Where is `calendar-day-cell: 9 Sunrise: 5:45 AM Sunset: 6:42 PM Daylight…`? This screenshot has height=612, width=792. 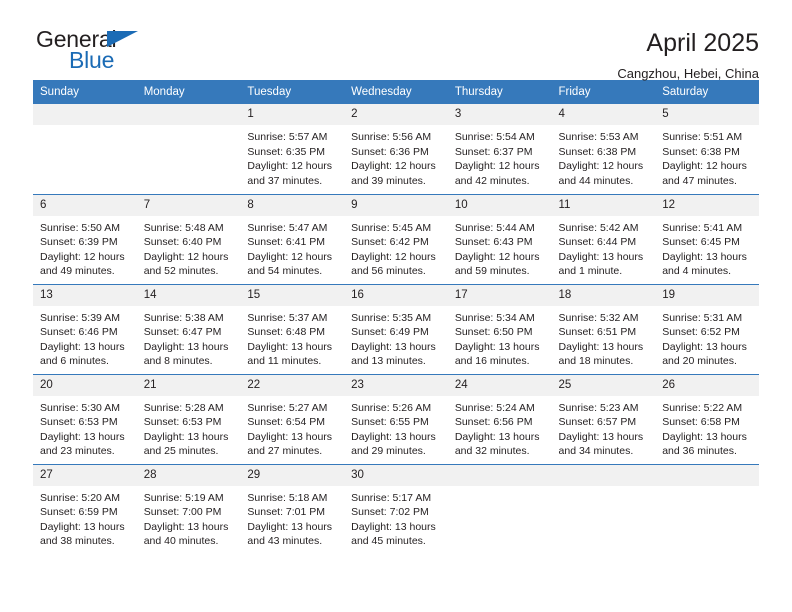 calendar-day-cell: 9 Sunrise: 5:45 AM Sunset: 6:42 PM Daylight… is located at coordinates (396, 238).